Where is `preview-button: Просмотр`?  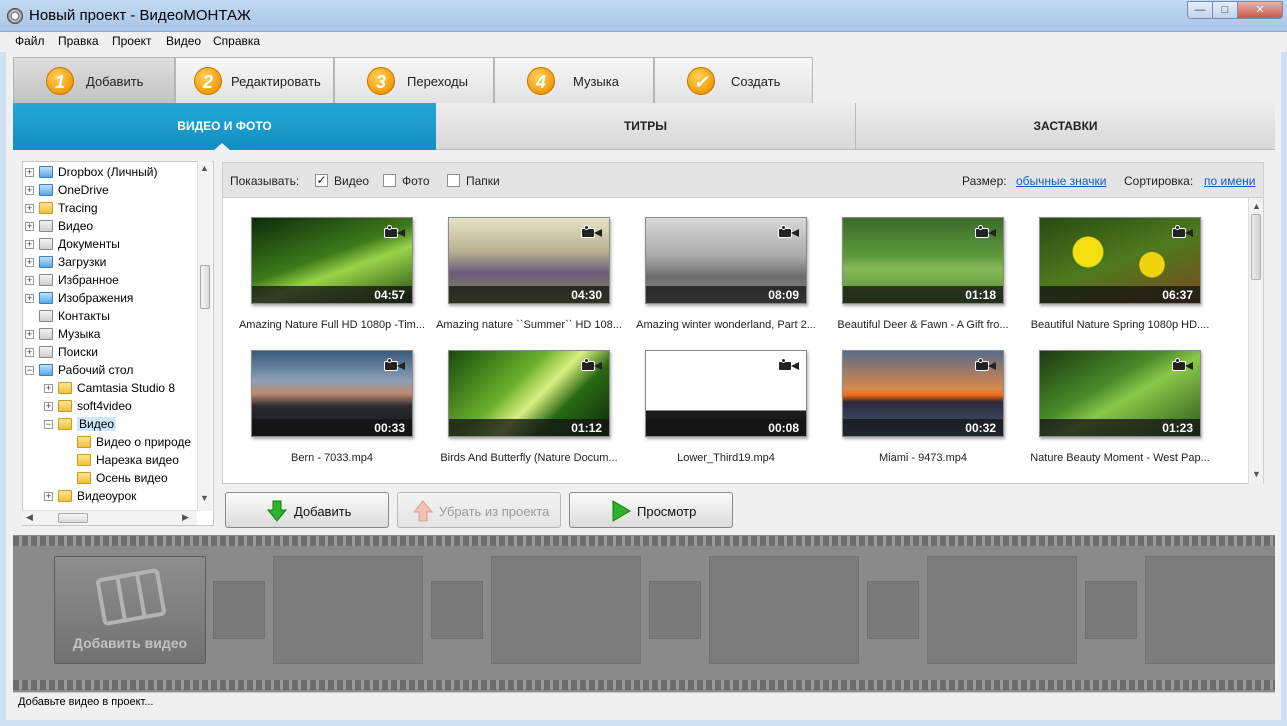 preview-button: Просмотр is located at coordinates (651, 510).